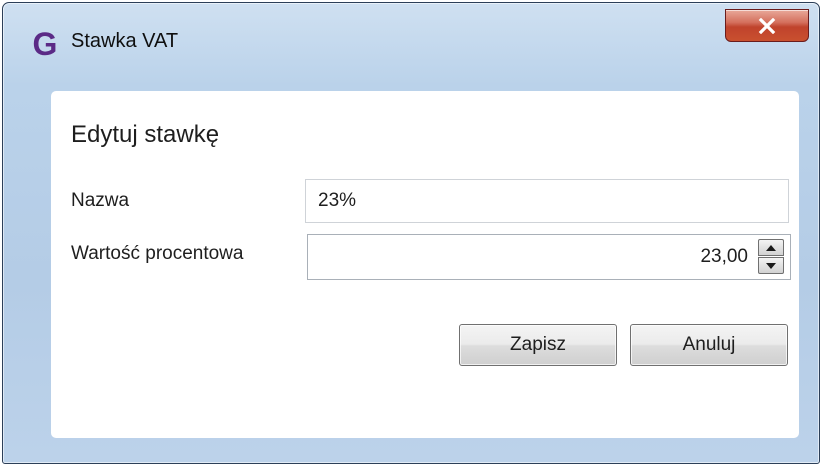 The width and height of the screenshot is (823, 466). I want to click on spin-up-button, so click(771, 247).